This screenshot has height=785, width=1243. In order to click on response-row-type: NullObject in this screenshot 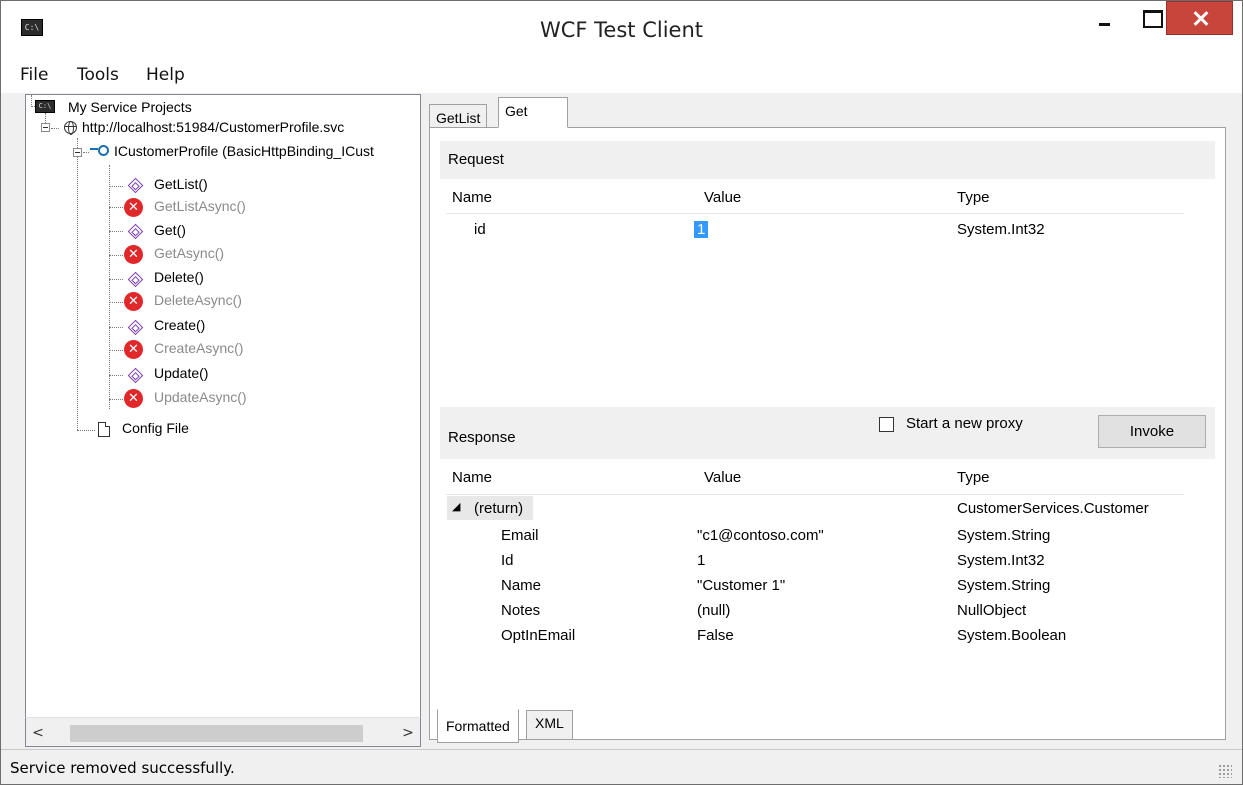, I will do `click(992, 610)`.